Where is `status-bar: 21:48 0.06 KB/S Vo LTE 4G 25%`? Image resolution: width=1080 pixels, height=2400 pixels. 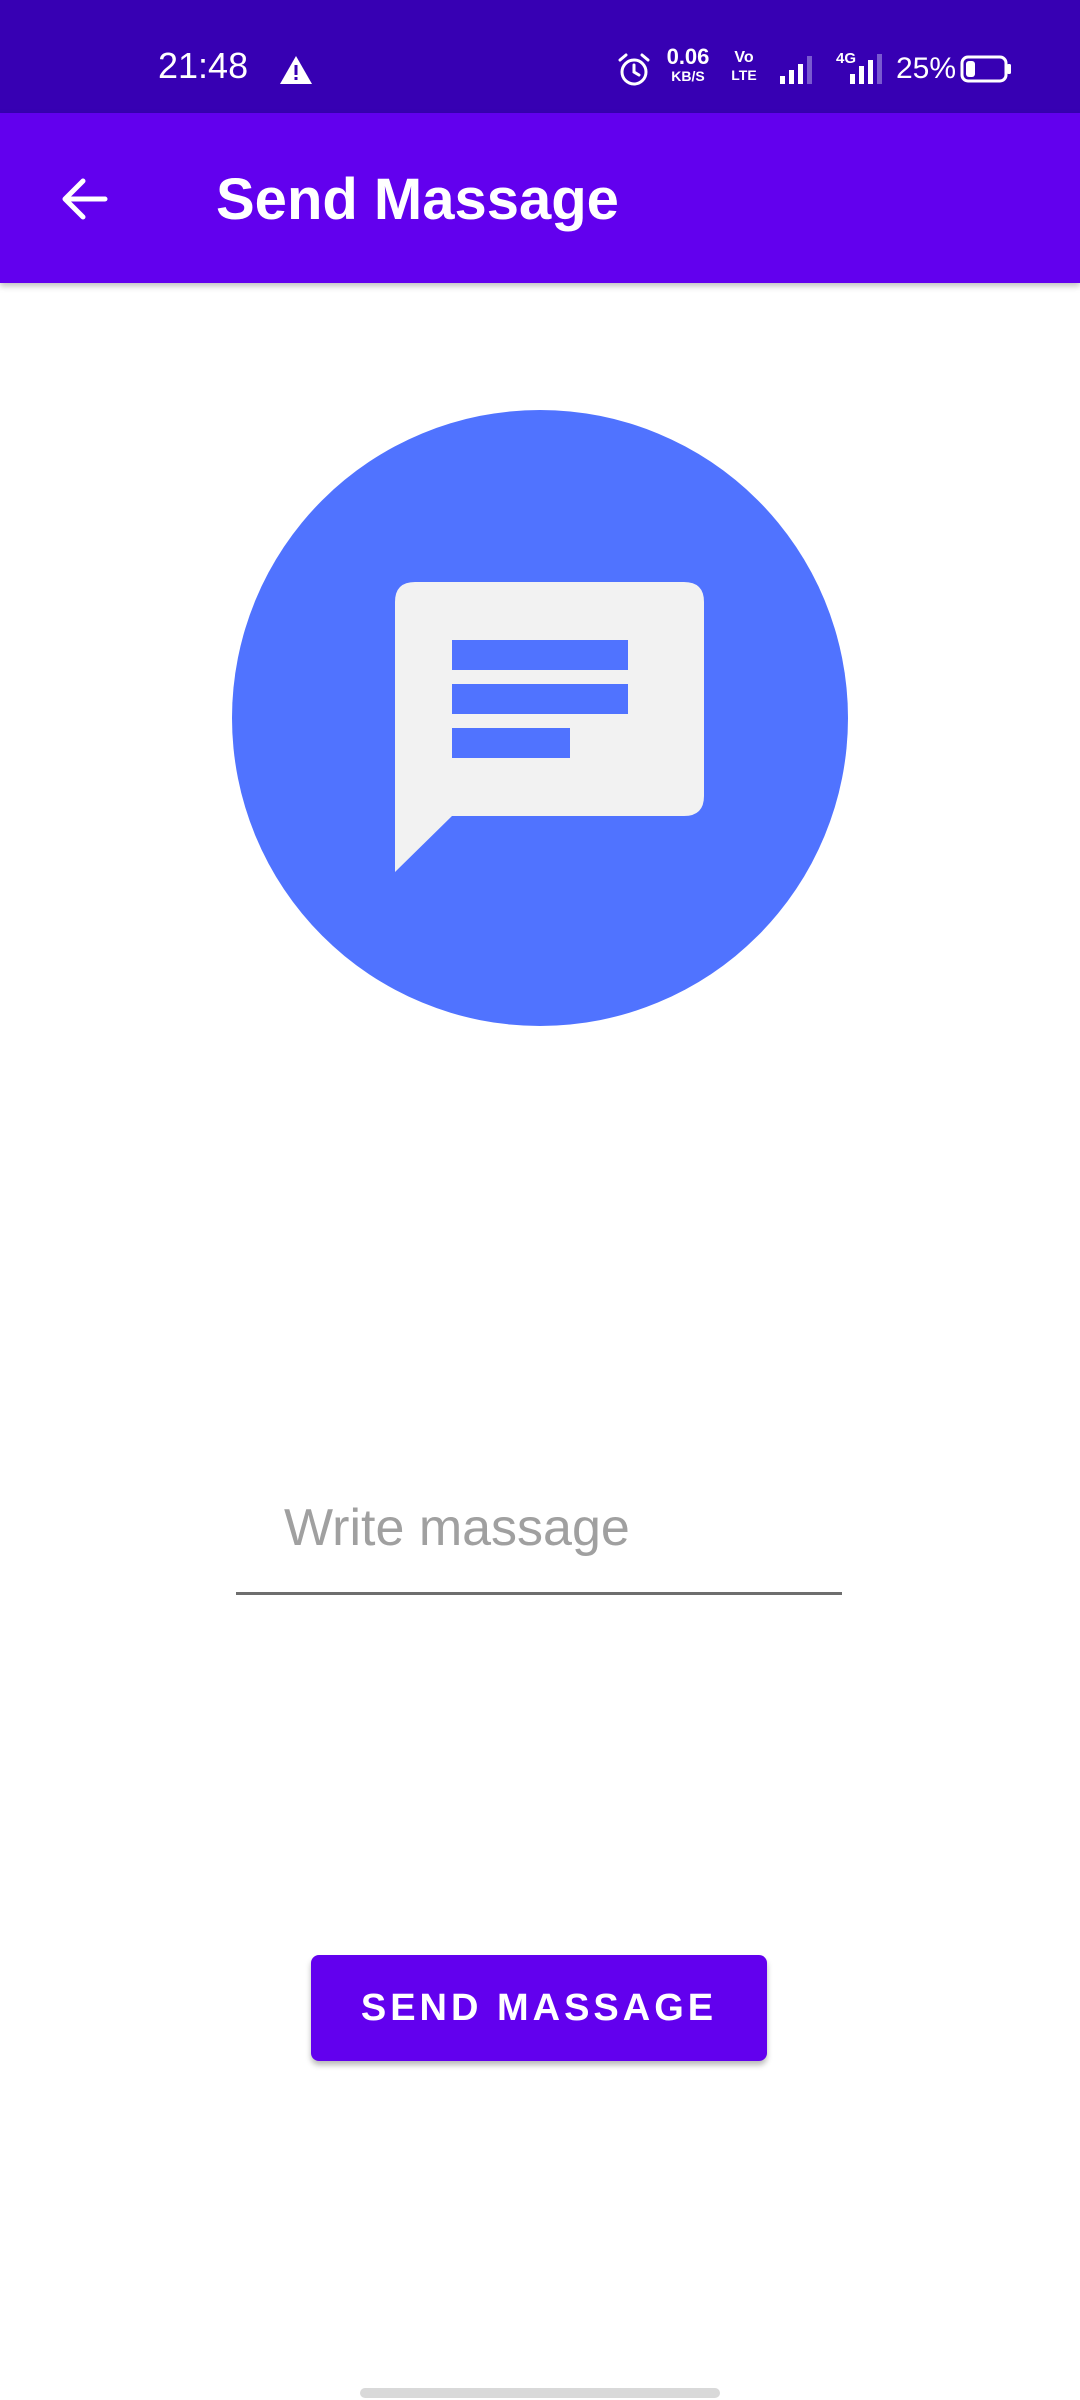 status-bar: 21:48 0.06 KB/S Vo LTE 4G 25% is located at coordinates (540, 56).